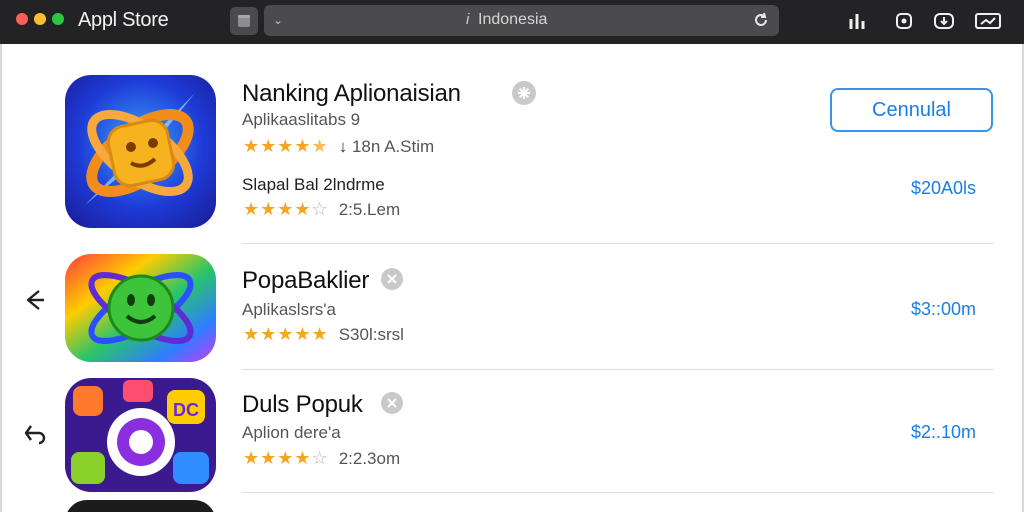 The height and width of the screenshot is (512, 1024). What do you see at coordinates (943, 309) in the screenshot?
I see `price-label: $3::00m` at bounding box center [943, 309].